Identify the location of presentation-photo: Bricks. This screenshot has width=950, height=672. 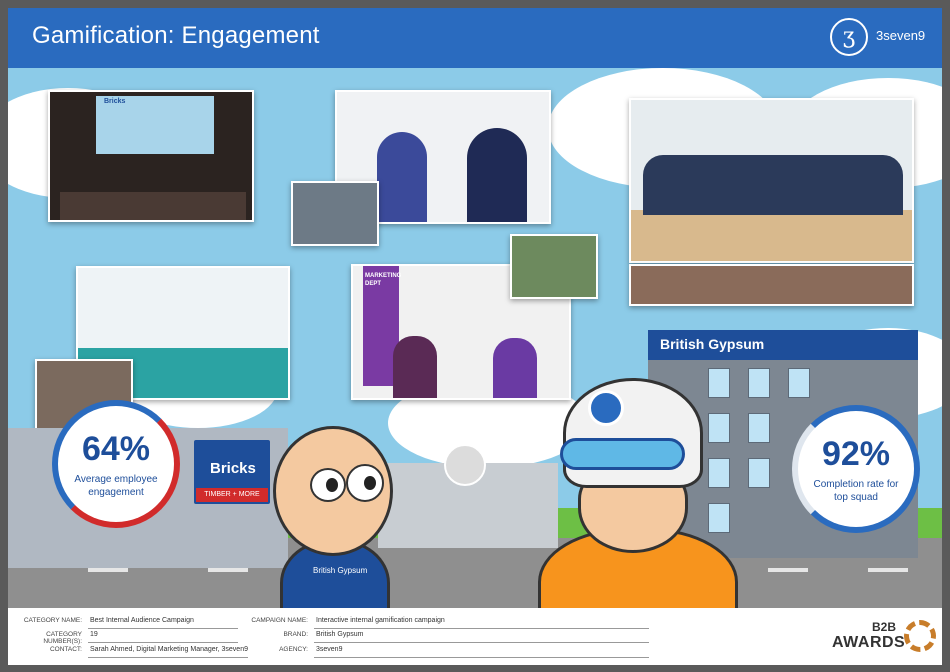
(151, 156).